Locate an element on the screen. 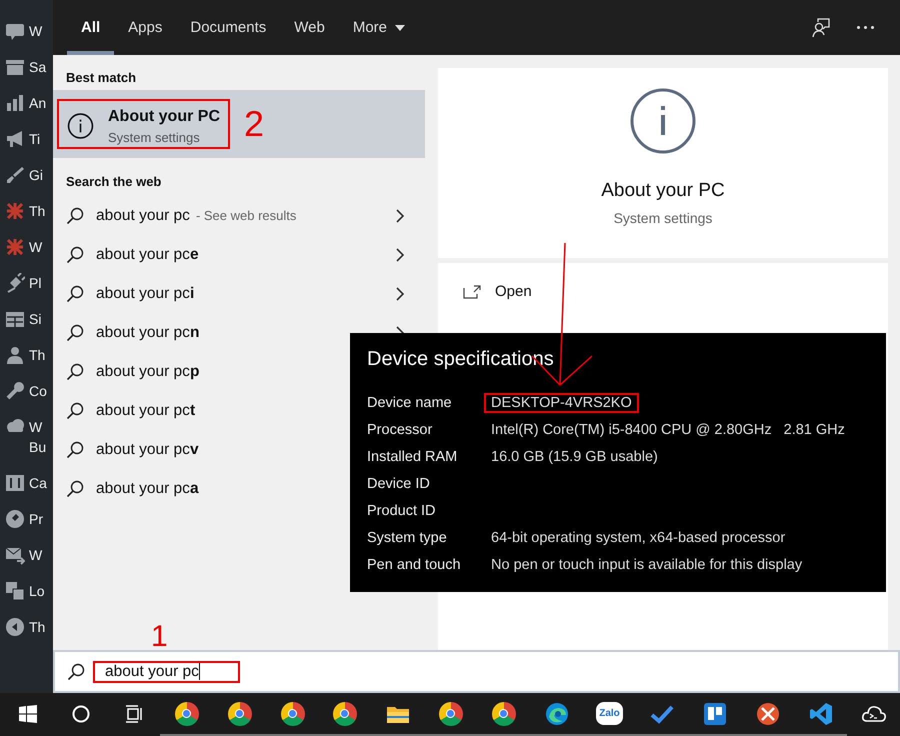  chat-app-icon: Zalo is located at coordinates (609, 713).